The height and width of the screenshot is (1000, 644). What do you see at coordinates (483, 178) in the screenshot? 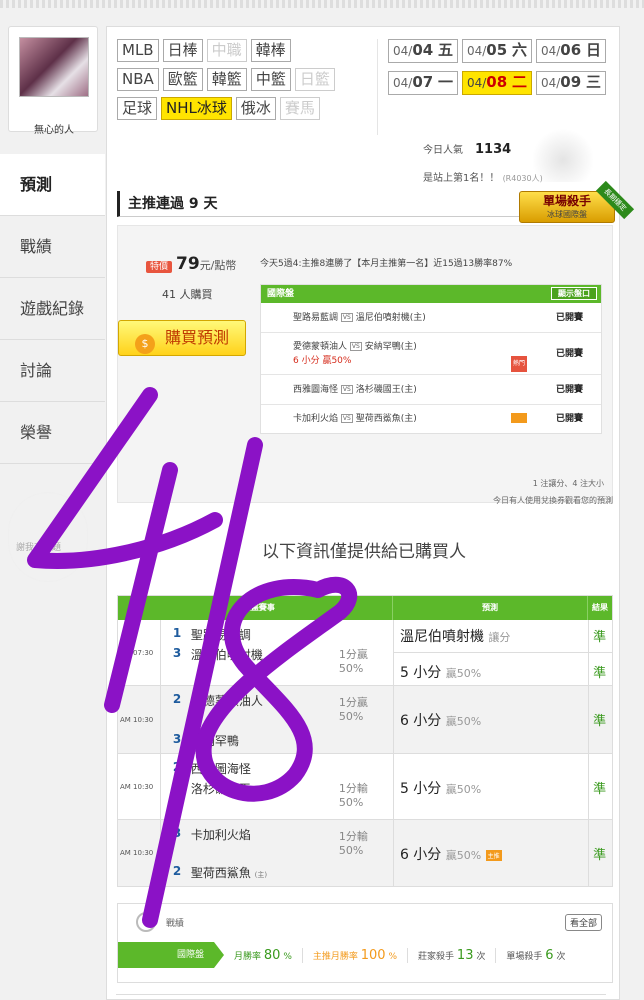
I see `rank-note: 是站上第1名！！ (R4030人)` at bounding box center [483, 178].